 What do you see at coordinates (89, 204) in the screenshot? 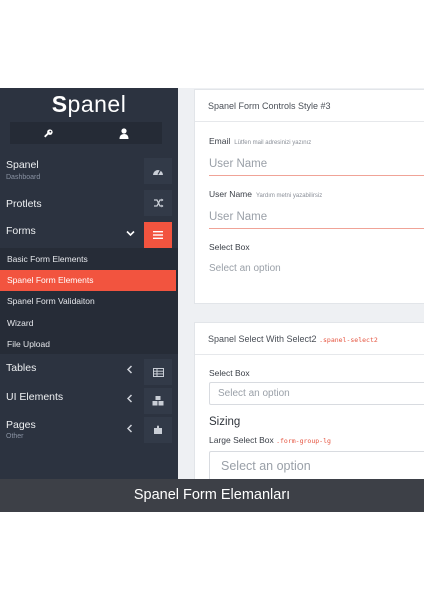
I see `sidebar-item-protlets: Protlets` at bounding box center [89, 204].